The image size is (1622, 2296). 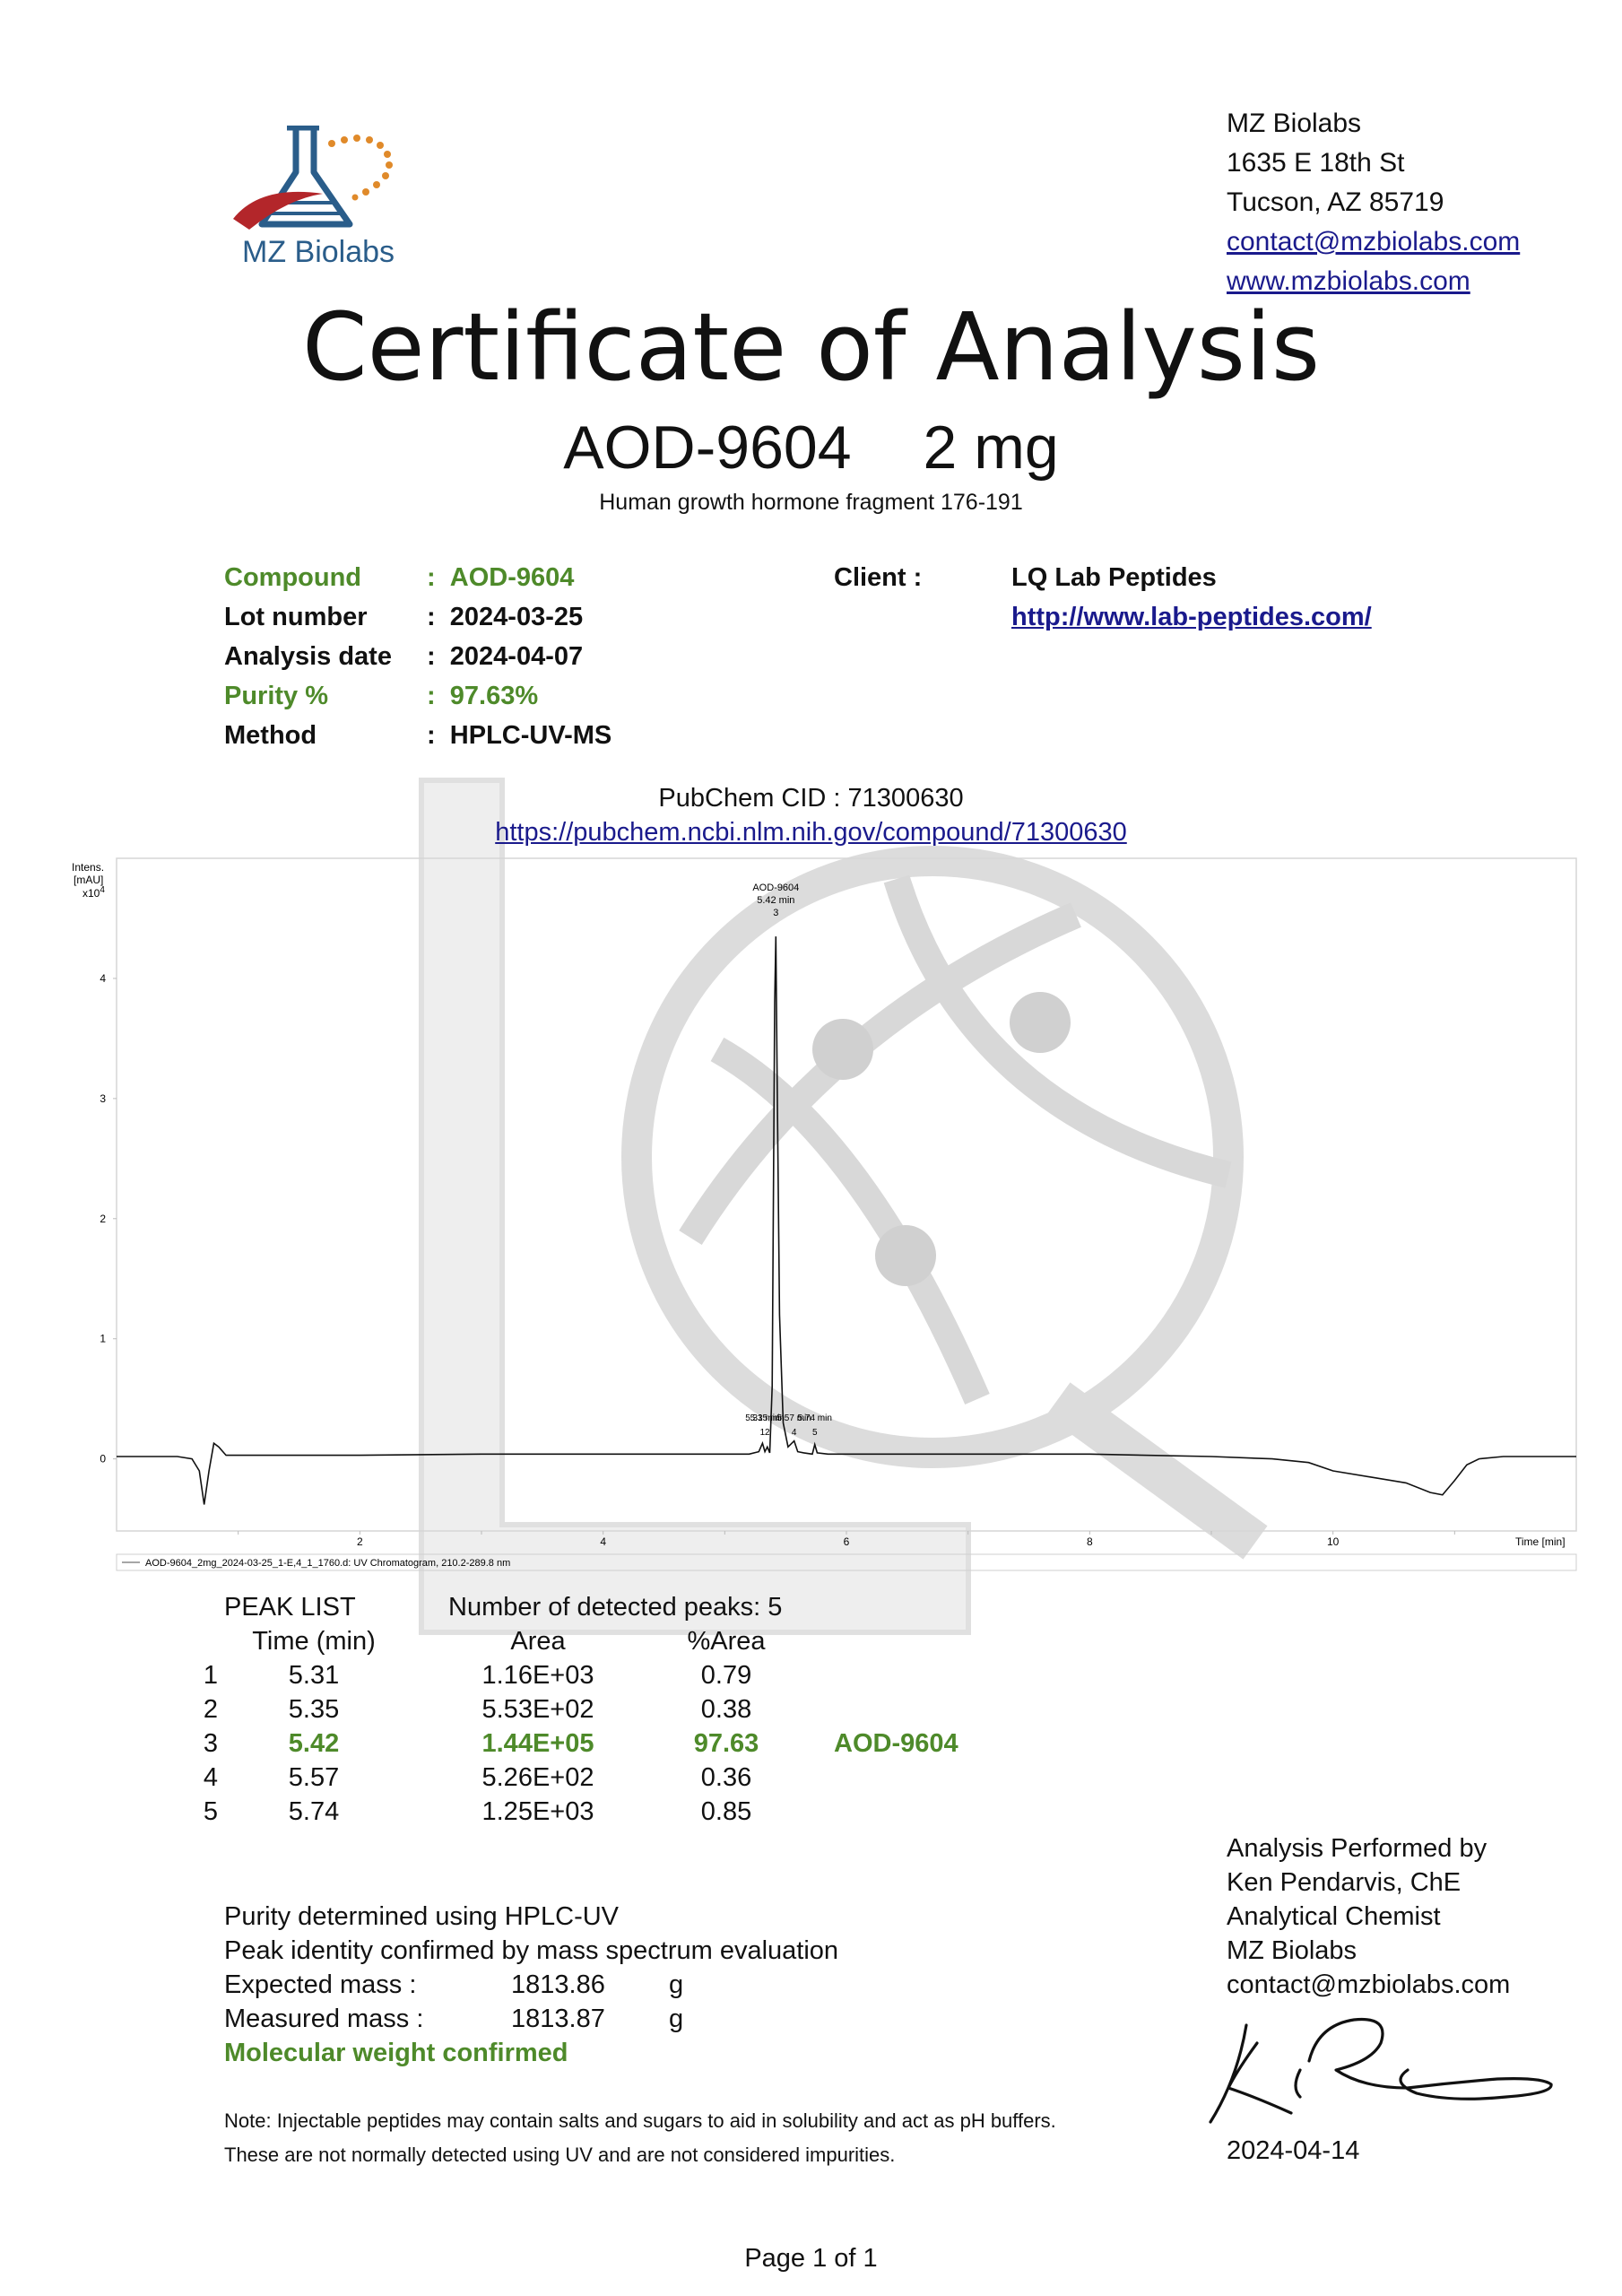 I want to click on purity-method-text: Purity determined using HPLC-UV, so click(x=422, y=1916).